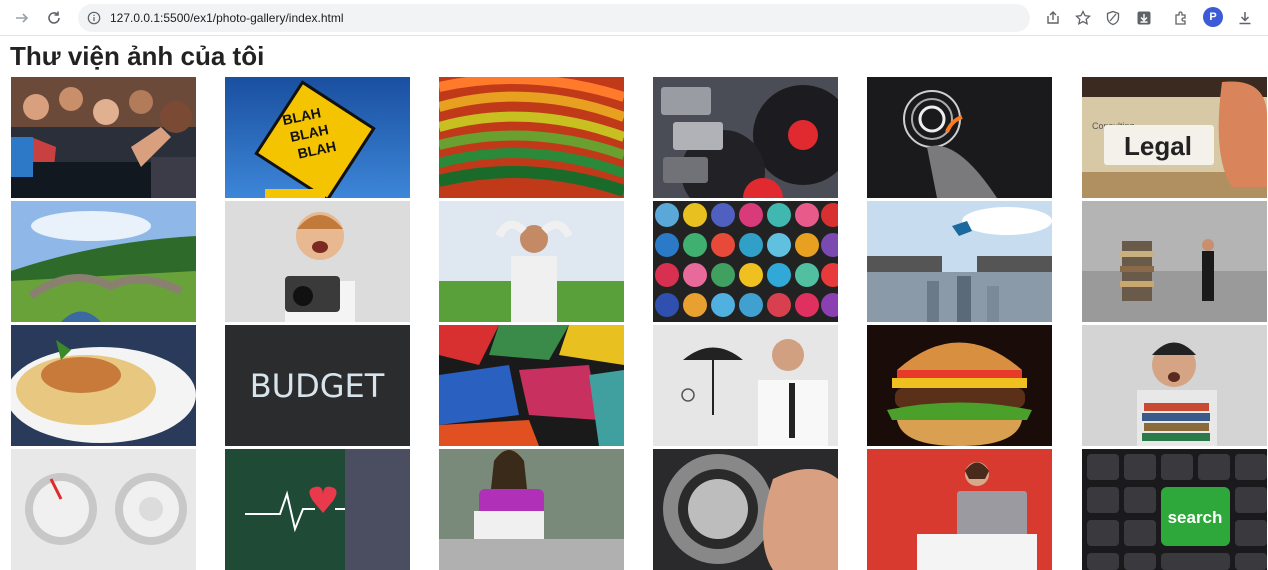  Describe the element at coordinates (103, 261) in the screenshot. I see `photo-stone-bridge` at that location.